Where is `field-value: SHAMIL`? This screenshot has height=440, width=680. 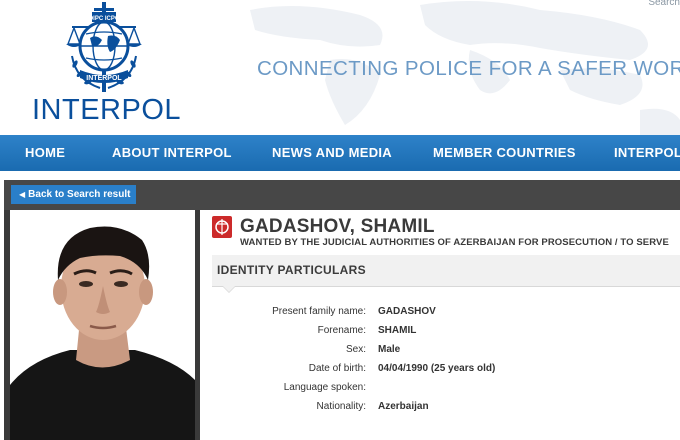 field-value: SHAMIL is located at coordinates (397, 330).